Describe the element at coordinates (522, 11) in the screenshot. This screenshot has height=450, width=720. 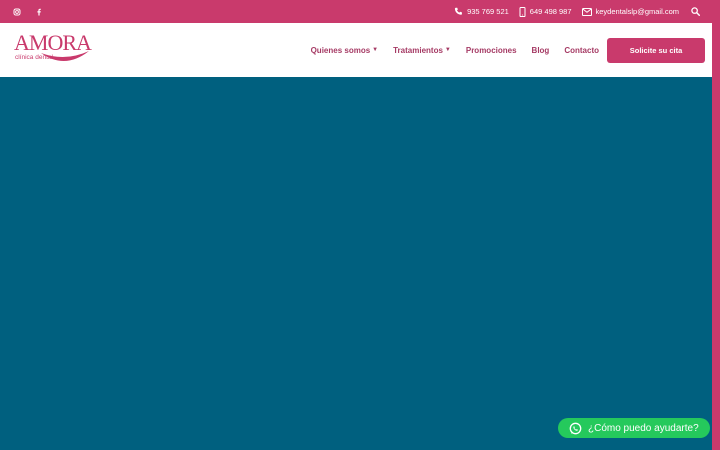
I see `mobile-icon` at that location.